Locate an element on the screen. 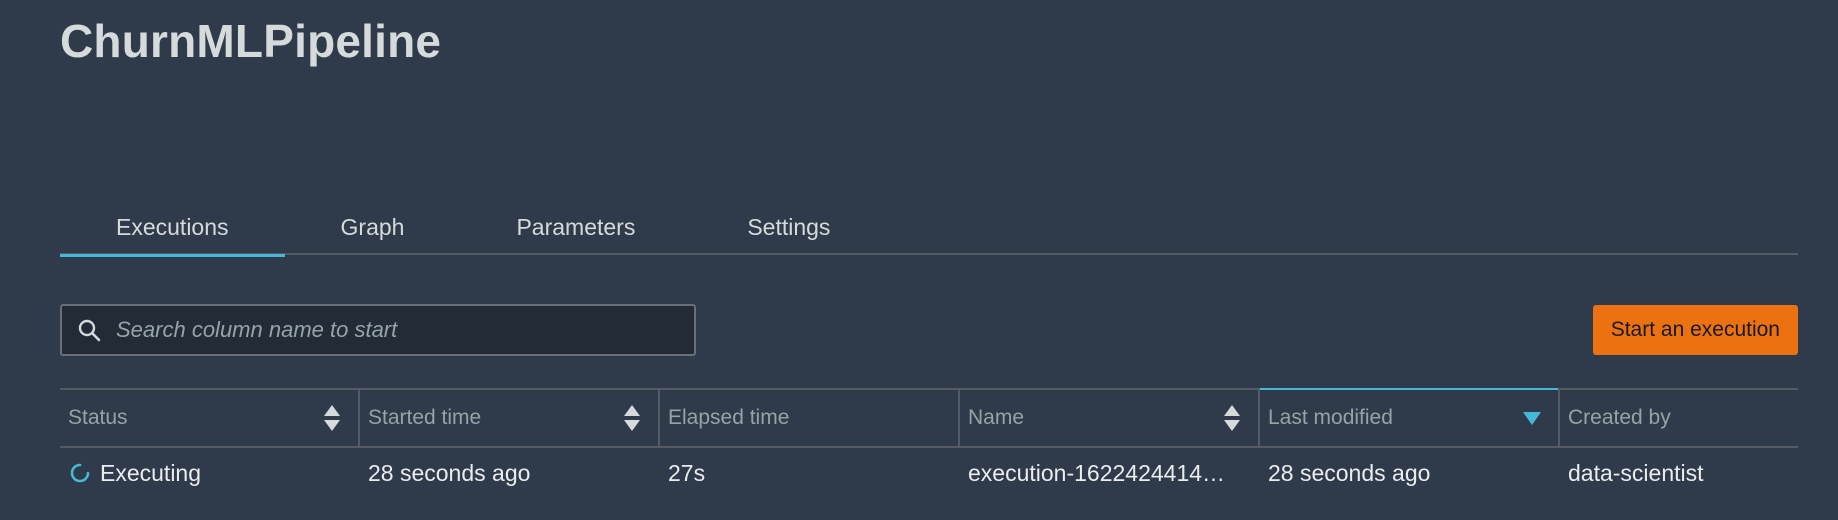 This screenshot has height=520, width=1838. tab-graph-label: Graph is located at coordinates (372, 227).